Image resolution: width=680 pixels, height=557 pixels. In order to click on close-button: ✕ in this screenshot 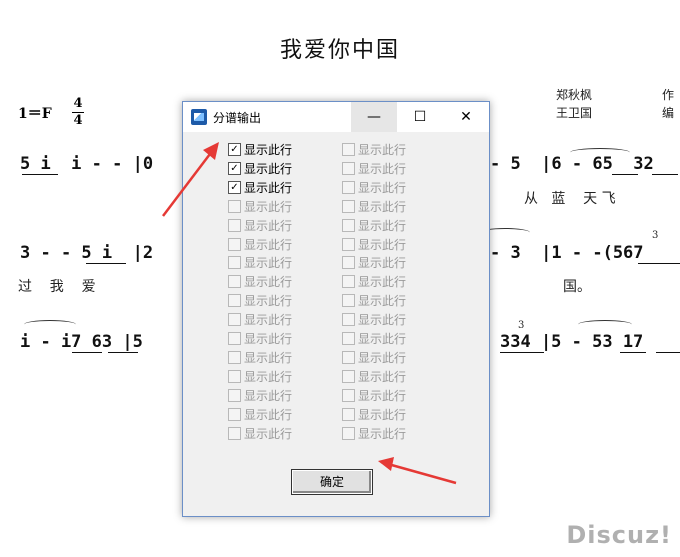, I will do `click(466, 117)`.